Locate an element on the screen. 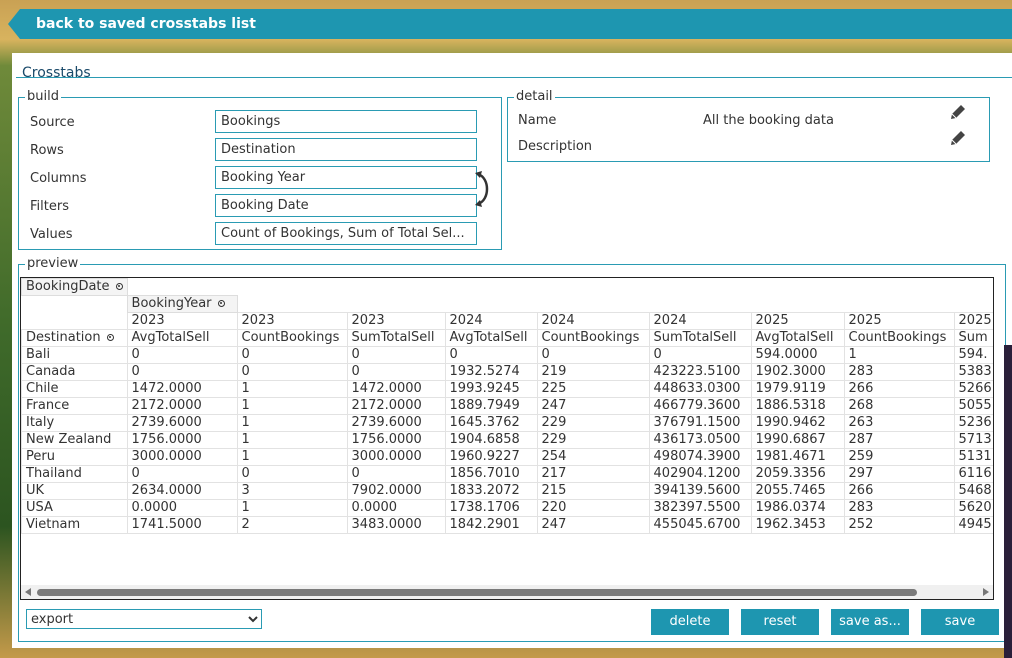 This screenshot has width=1012, height=658. source-label: Source is located at coordinates (52, 122).